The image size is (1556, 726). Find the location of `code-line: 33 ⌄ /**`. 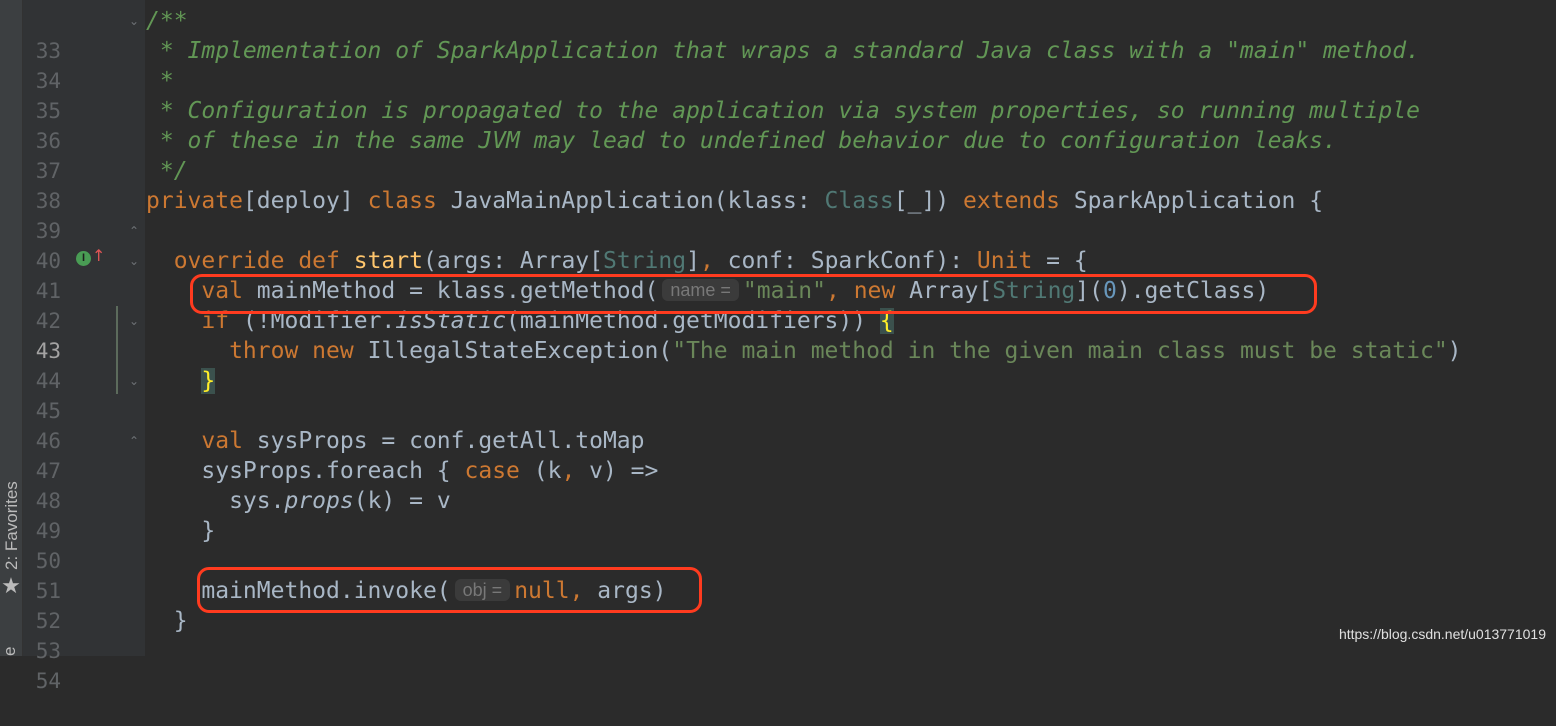

code-line: 33 ⌄ /** is located at coordinates (778, 34).